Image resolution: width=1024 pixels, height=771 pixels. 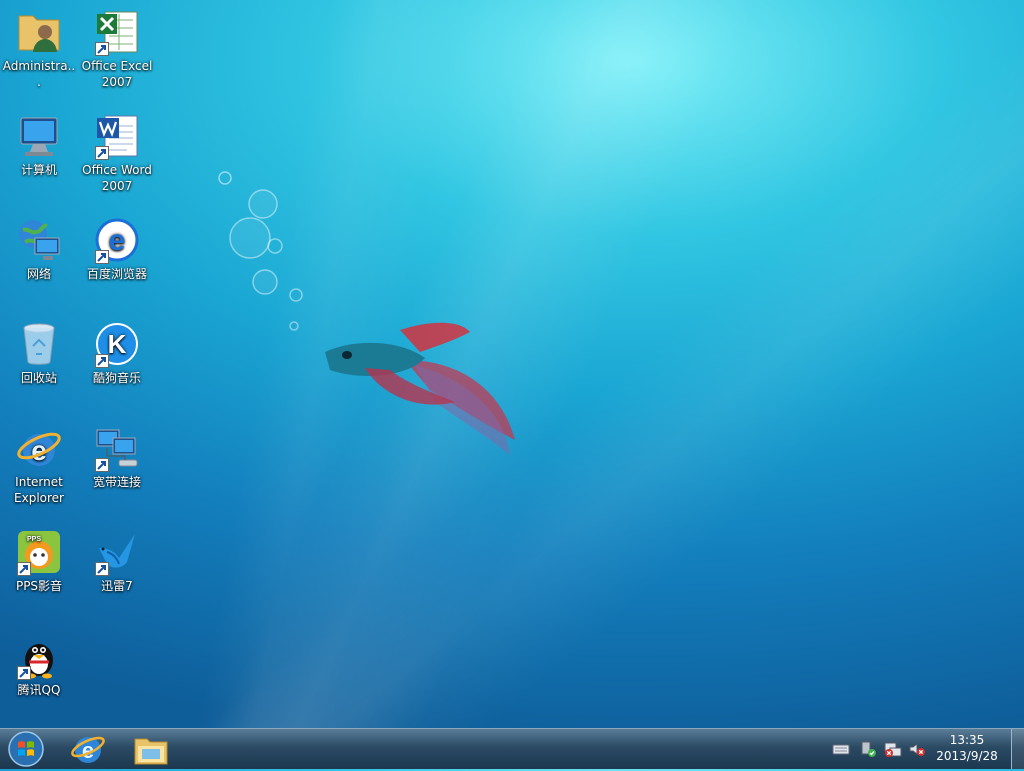 I want to click on taskbar: e 13:35 2013/9/28, so click(x=512, y=748).